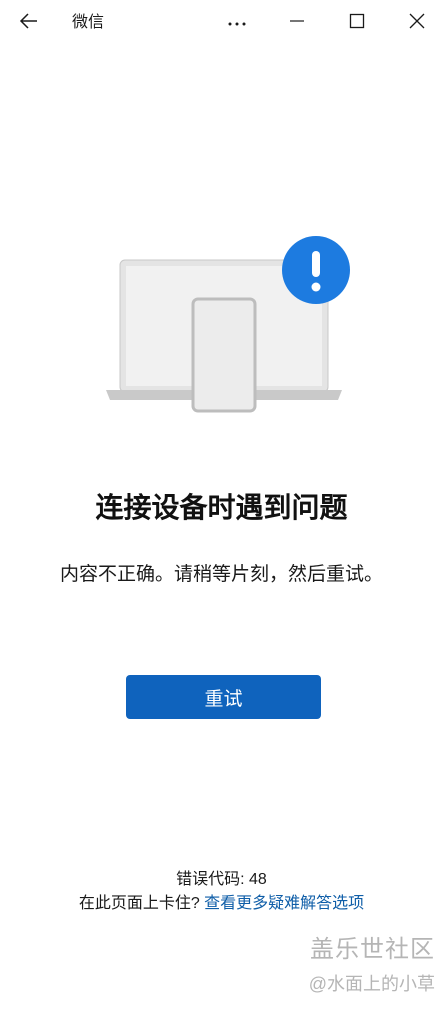  I want to click on retry-button-label: 重试, so click(223, 699).